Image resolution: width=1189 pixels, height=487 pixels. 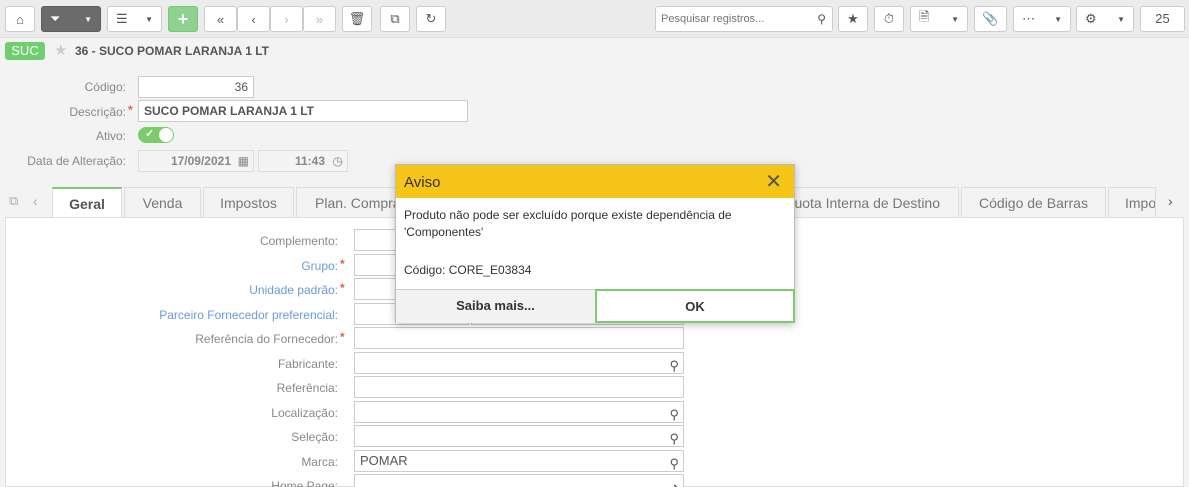 What do you see at coordinates (594, 19) in the screenshot?
I see `toolbar: ⌂ ⏷ ▼ ☰ ▼ + « ‹ › » 🗑 ⧉ ↻ ⚲ ★ ⏱ 🗎 ▼` at bounding box center [594, 19].